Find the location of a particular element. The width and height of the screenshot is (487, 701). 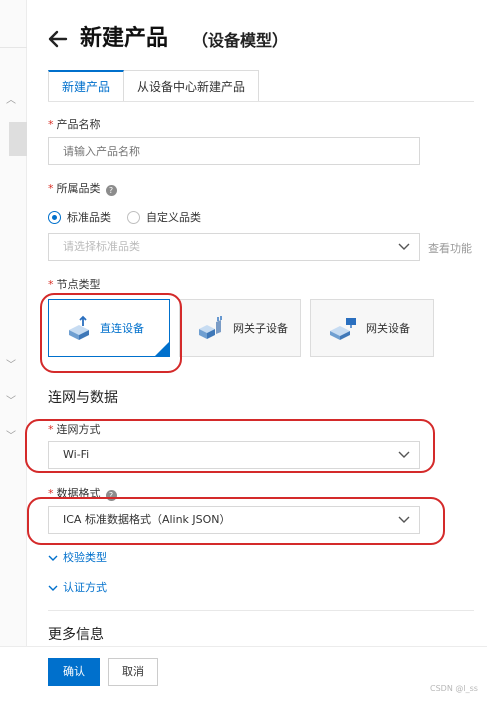

category-select: 请选择标准品类 is located at coordinates (234, 247).